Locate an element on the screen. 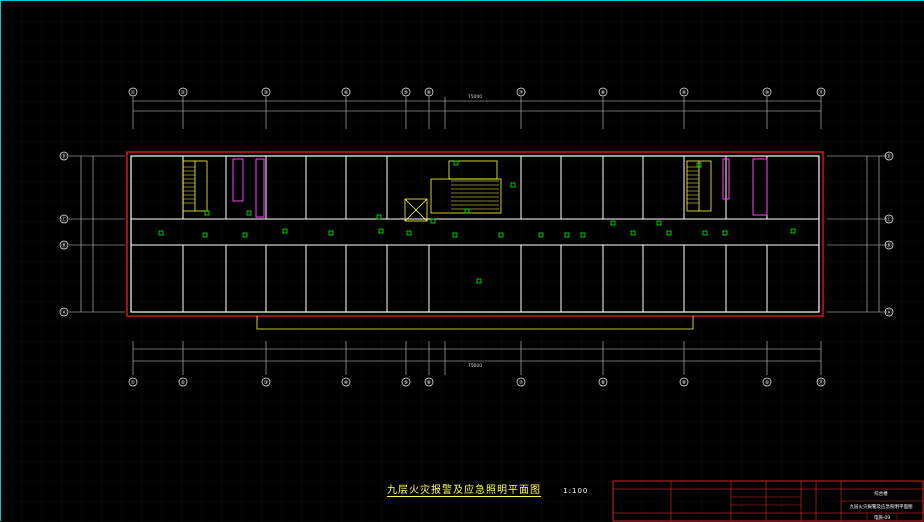 The height and width of the screenshot is (522, 924). drawing-title-text: 九层火灾报警及应急照明平面图 is located at coordinates (464, 491).